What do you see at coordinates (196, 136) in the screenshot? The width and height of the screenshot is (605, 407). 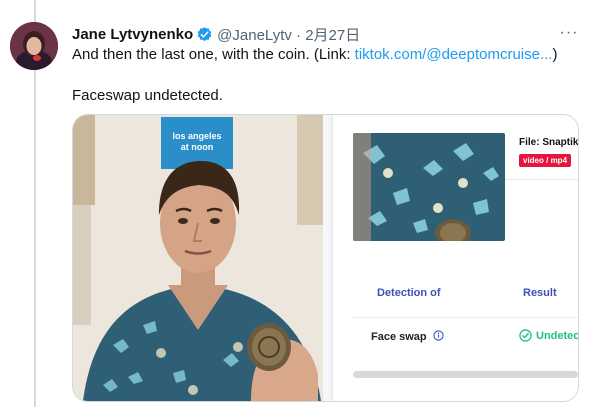 I see `poster-text-1: los angeles` at bounding box center [196, 136].